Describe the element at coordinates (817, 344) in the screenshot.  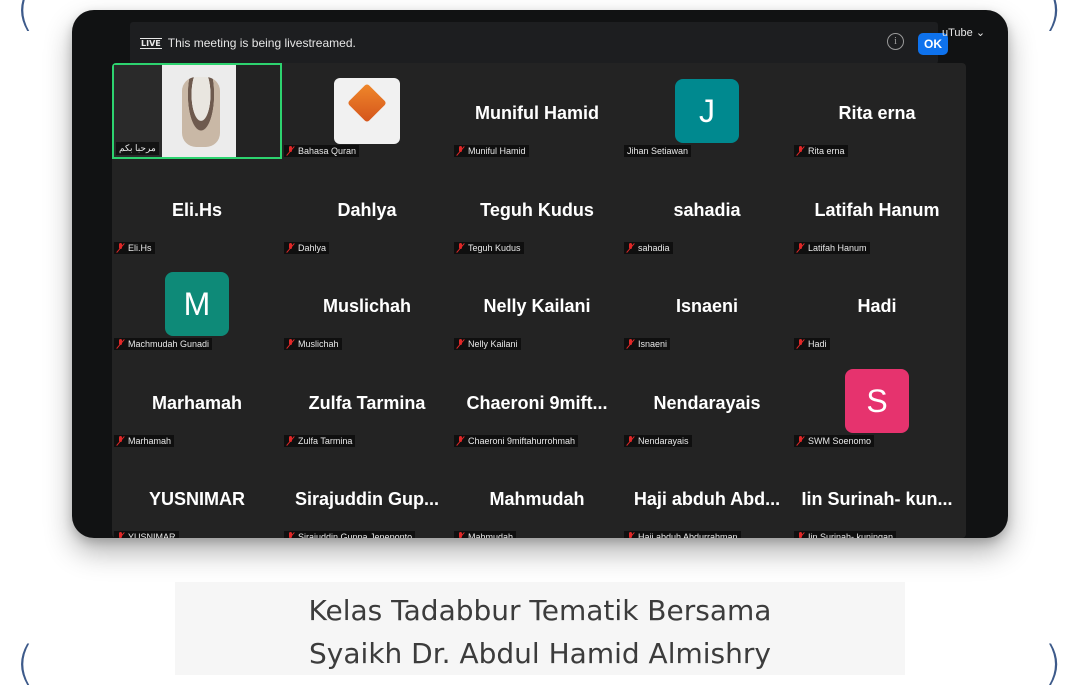
I see `participant-name: Hadi` at that location.